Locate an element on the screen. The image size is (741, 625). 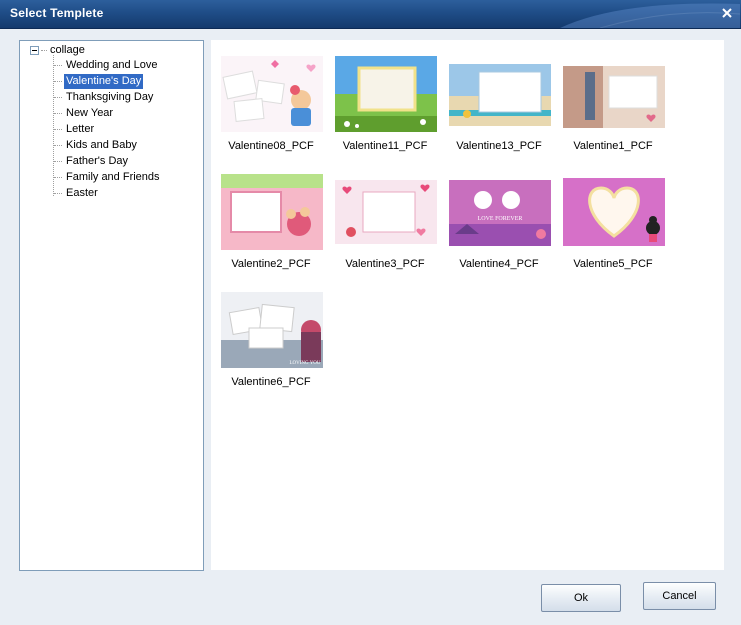
template-item: LOVING YOU Valentine6_PCF is located at coordinates (268, 332).